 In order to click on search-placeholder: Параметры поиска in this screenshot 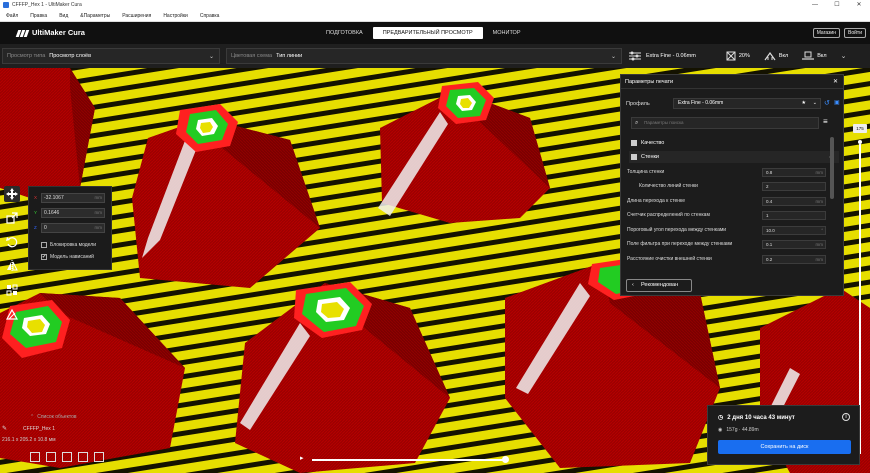, I will do `click(664, 122)`.